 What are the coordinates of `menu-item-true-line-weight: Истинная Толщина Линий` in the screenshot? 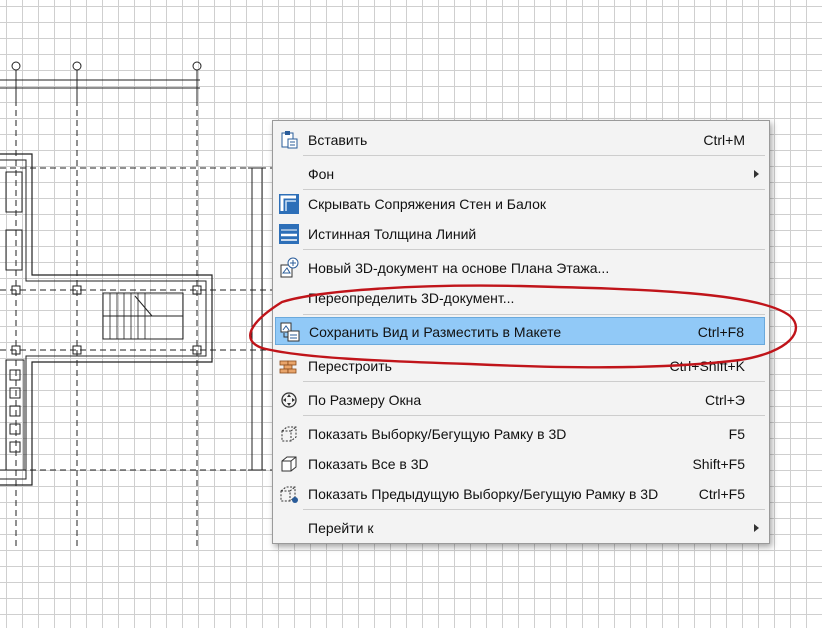 It's located at (520, 234).